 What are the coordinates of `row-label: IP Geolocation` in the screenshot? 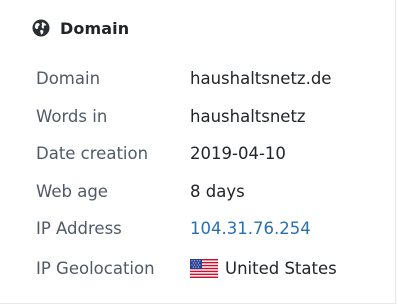 It's located at (95, 268).